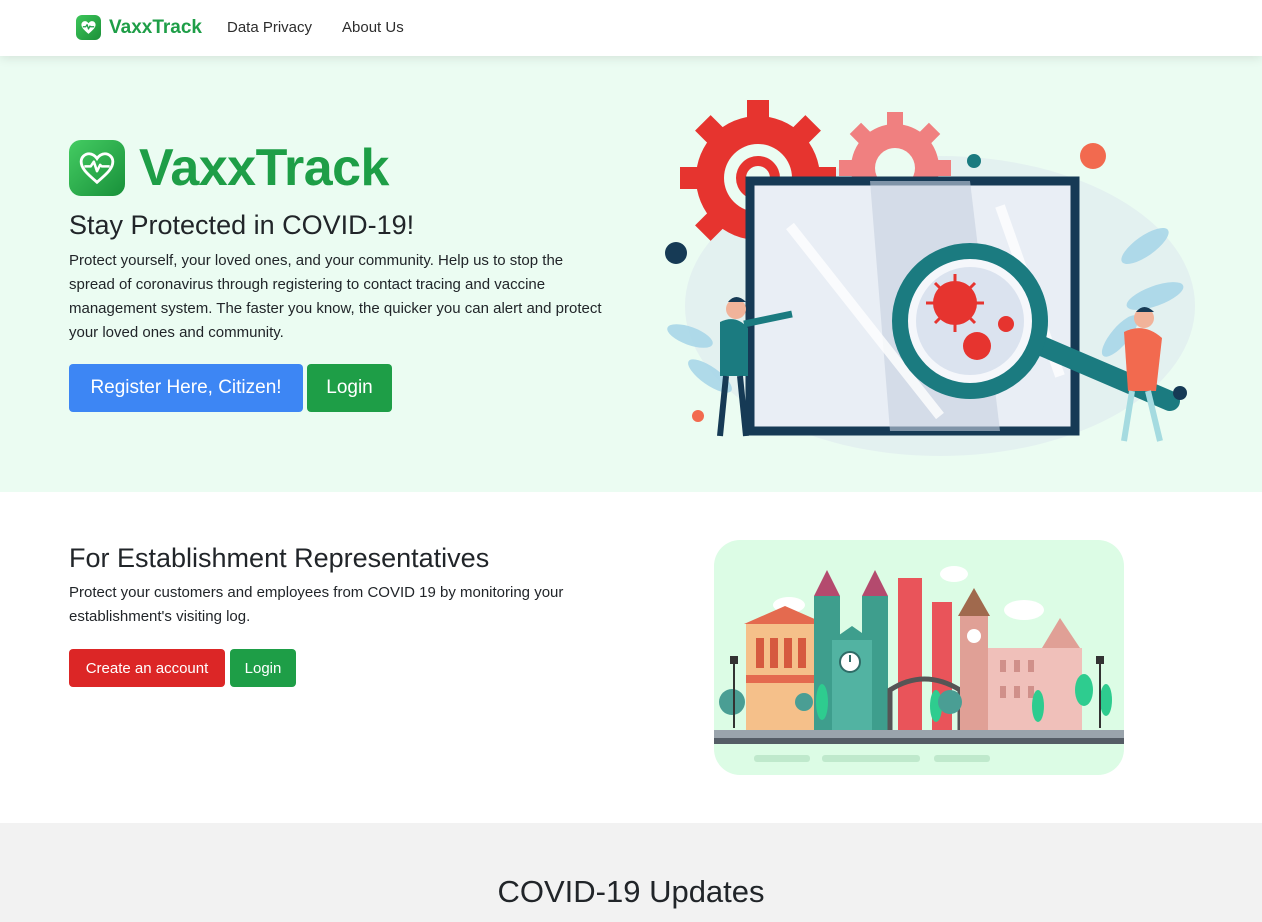 This screenshot has width=1262, height=922. What do you see at coordinates (155, 27) in the screenshot?
I see `brand-name: VaxxTrack` at bounding box center [155, 27].